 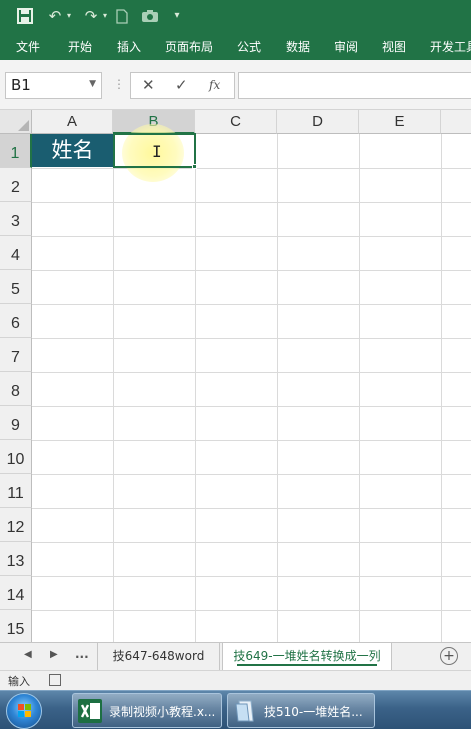 I want to click on formula-buttons: ✕ ✓ fx, so click(x=182, y=85).